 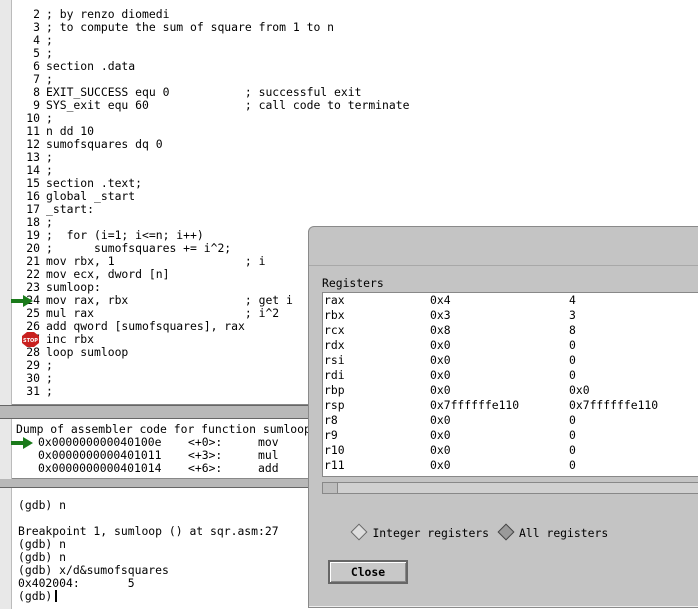 What do you see at coordinates (148, 596) in the screenshot?
I see `console-line: (gdb)` at bounding box center [148, 596].